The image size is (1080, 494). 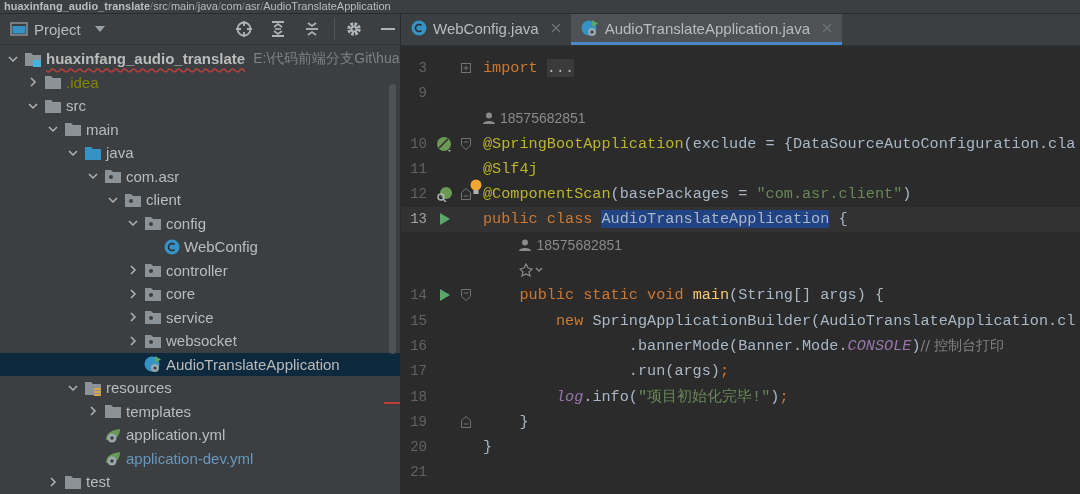 What do you see at coordinates (160, 6) in the screenshot?
I see `breadcrumb-item: src` at bounding box center [160, 6].